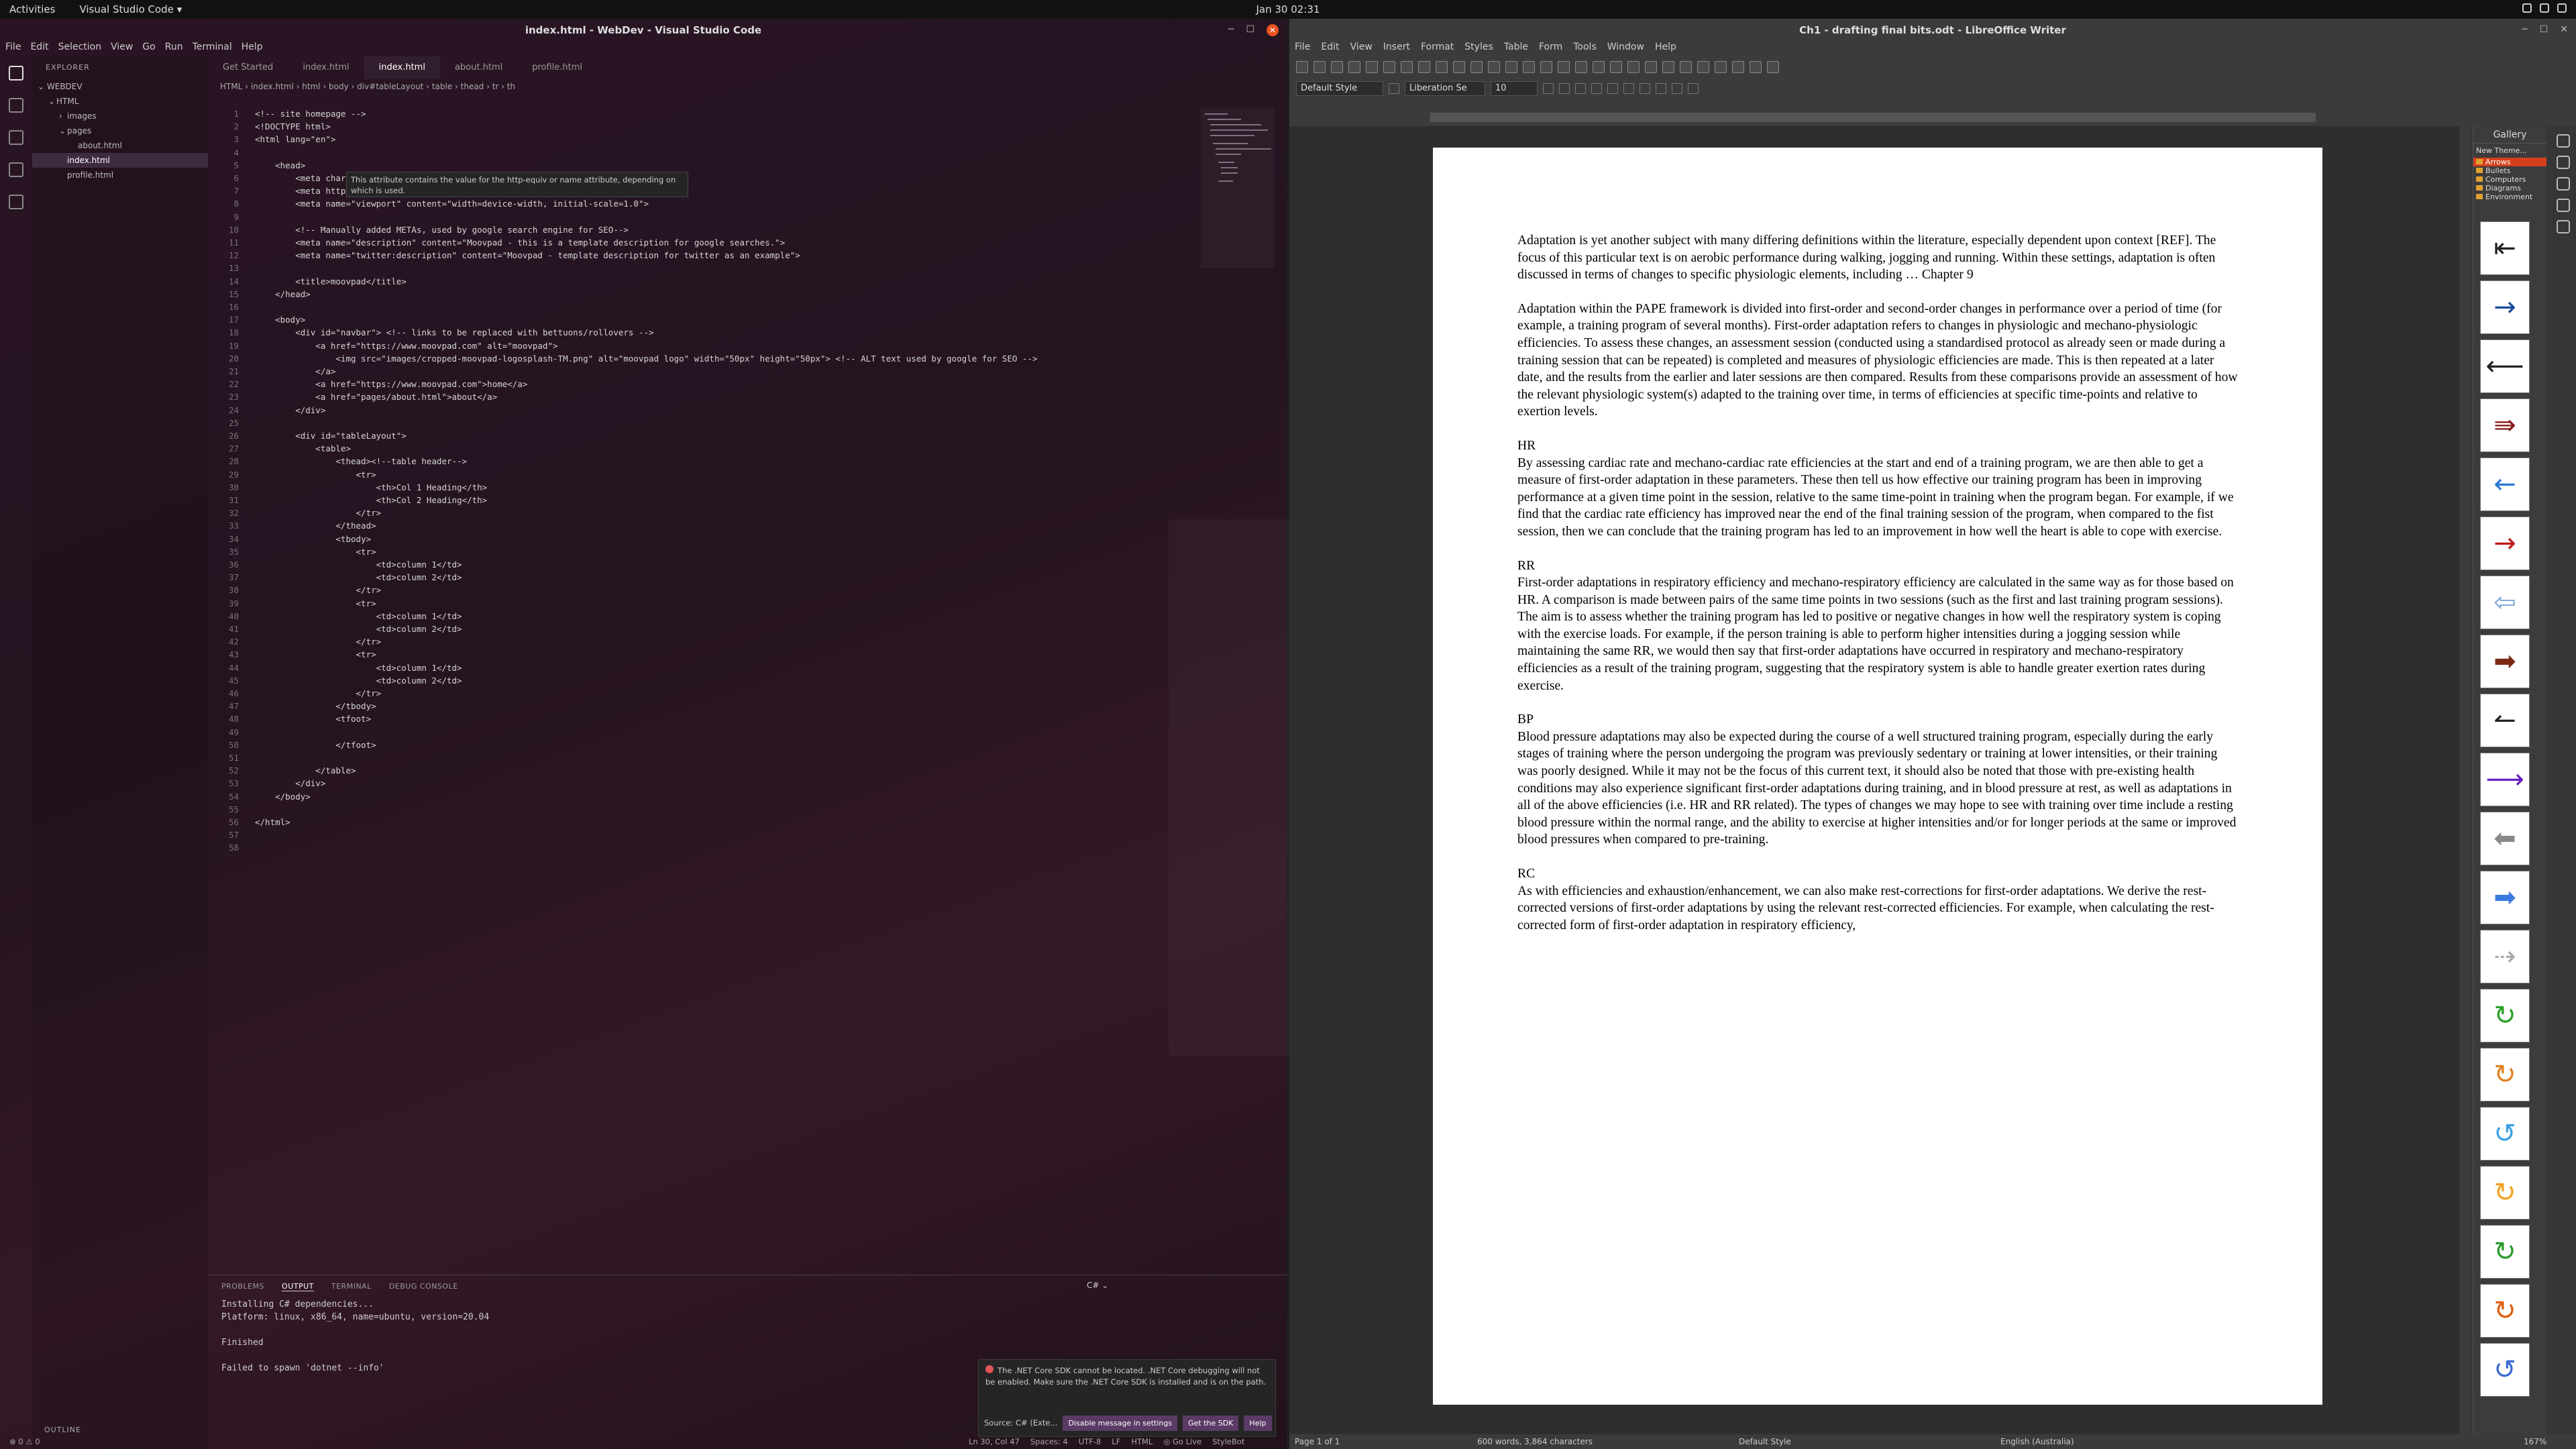 The width and height of the screenshot is (2576, 1449). What do you see at coordinates (120, 130) in the screenshot?
I see `tree-item: ⌄ pages` at bounding box center [120, 130].